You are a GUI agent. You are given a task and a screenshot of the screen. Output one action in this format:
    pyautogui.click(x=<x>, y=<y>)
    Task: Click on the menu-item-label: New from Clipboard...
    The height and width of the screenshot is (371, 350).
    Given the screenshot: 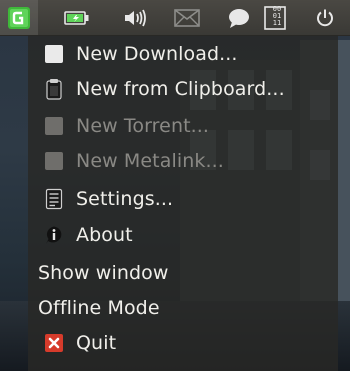 What is the action you would take?
    pyautogui.click(x=180, y=89)
    